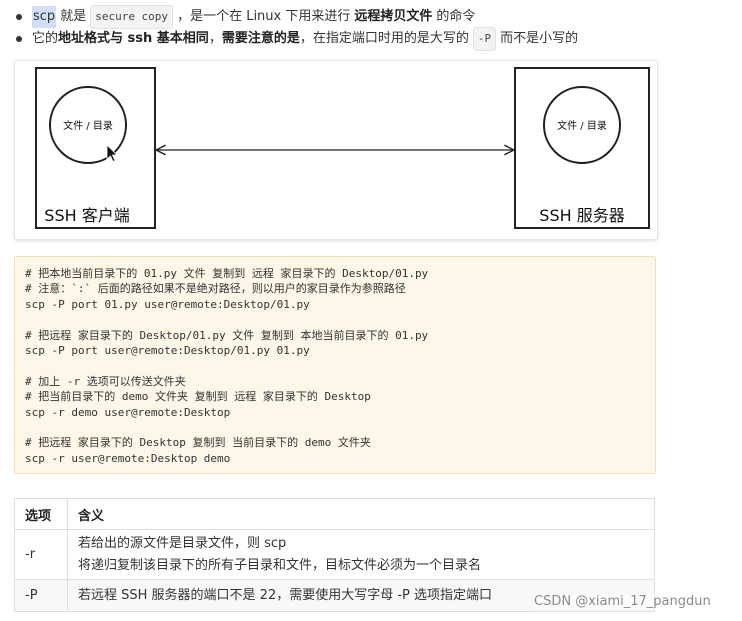 This screenshot has width=742, height=621. What do you see at coordinates (133, 38) in the screenshot?
I see `bullet-bold: 地址格式与 ssh 基本相同` at bounding box center [133, 38].